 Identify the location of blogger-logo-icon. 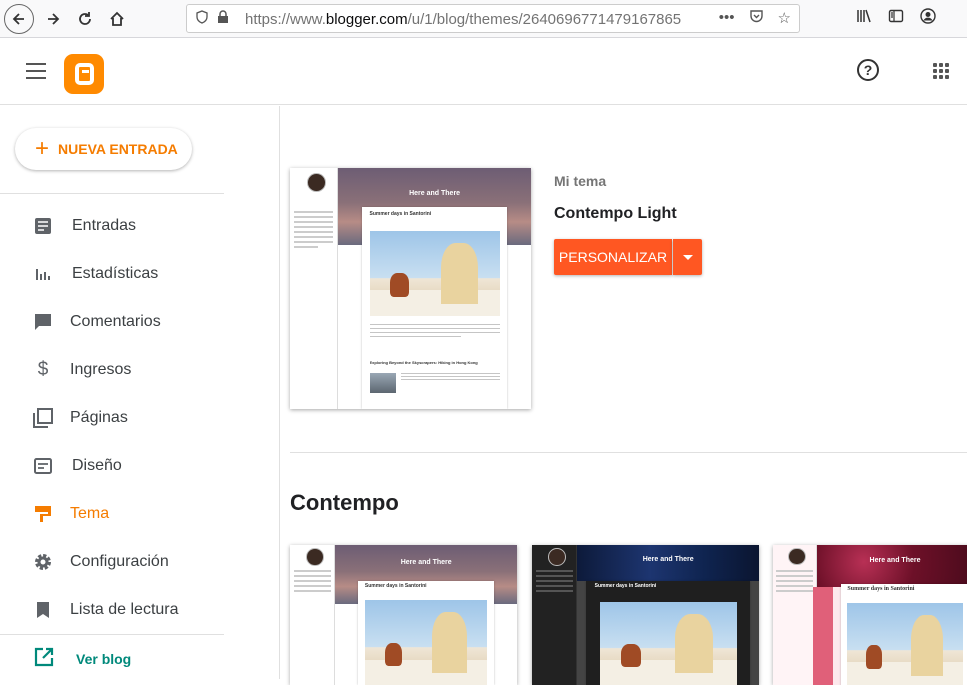
(84, 74).